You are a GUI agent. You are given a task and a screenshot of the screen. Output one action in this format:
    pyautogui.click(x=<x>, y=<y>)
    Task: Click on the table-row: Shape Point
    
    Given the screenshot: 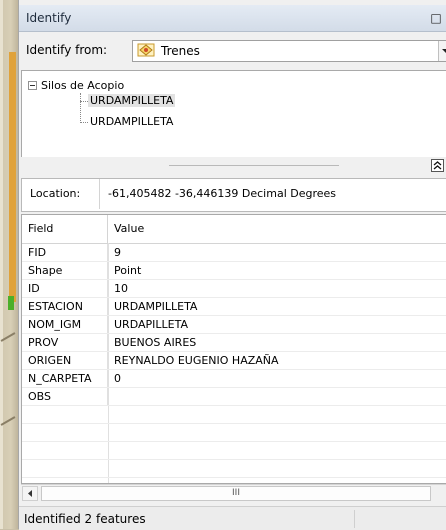 What is the action you would take?
    pyautogui.click(x=234, y=271)
    